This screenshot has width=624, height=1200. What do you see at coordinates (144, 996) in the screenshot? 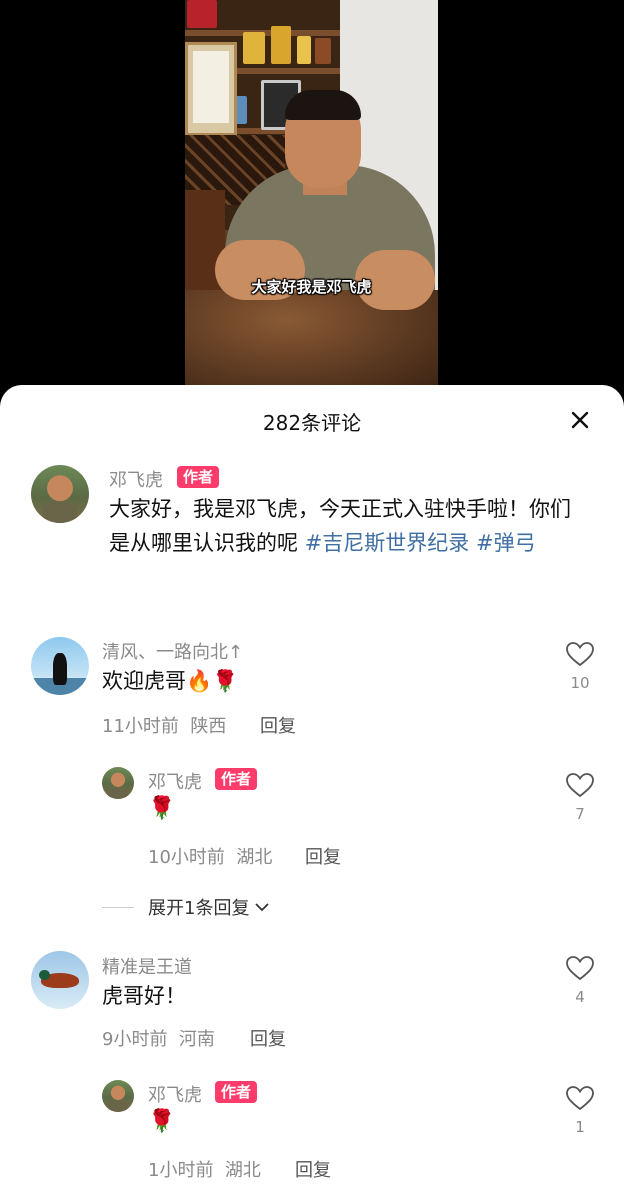
I see `comment-text: 虎哥好！` at bounding box center [144, 996].